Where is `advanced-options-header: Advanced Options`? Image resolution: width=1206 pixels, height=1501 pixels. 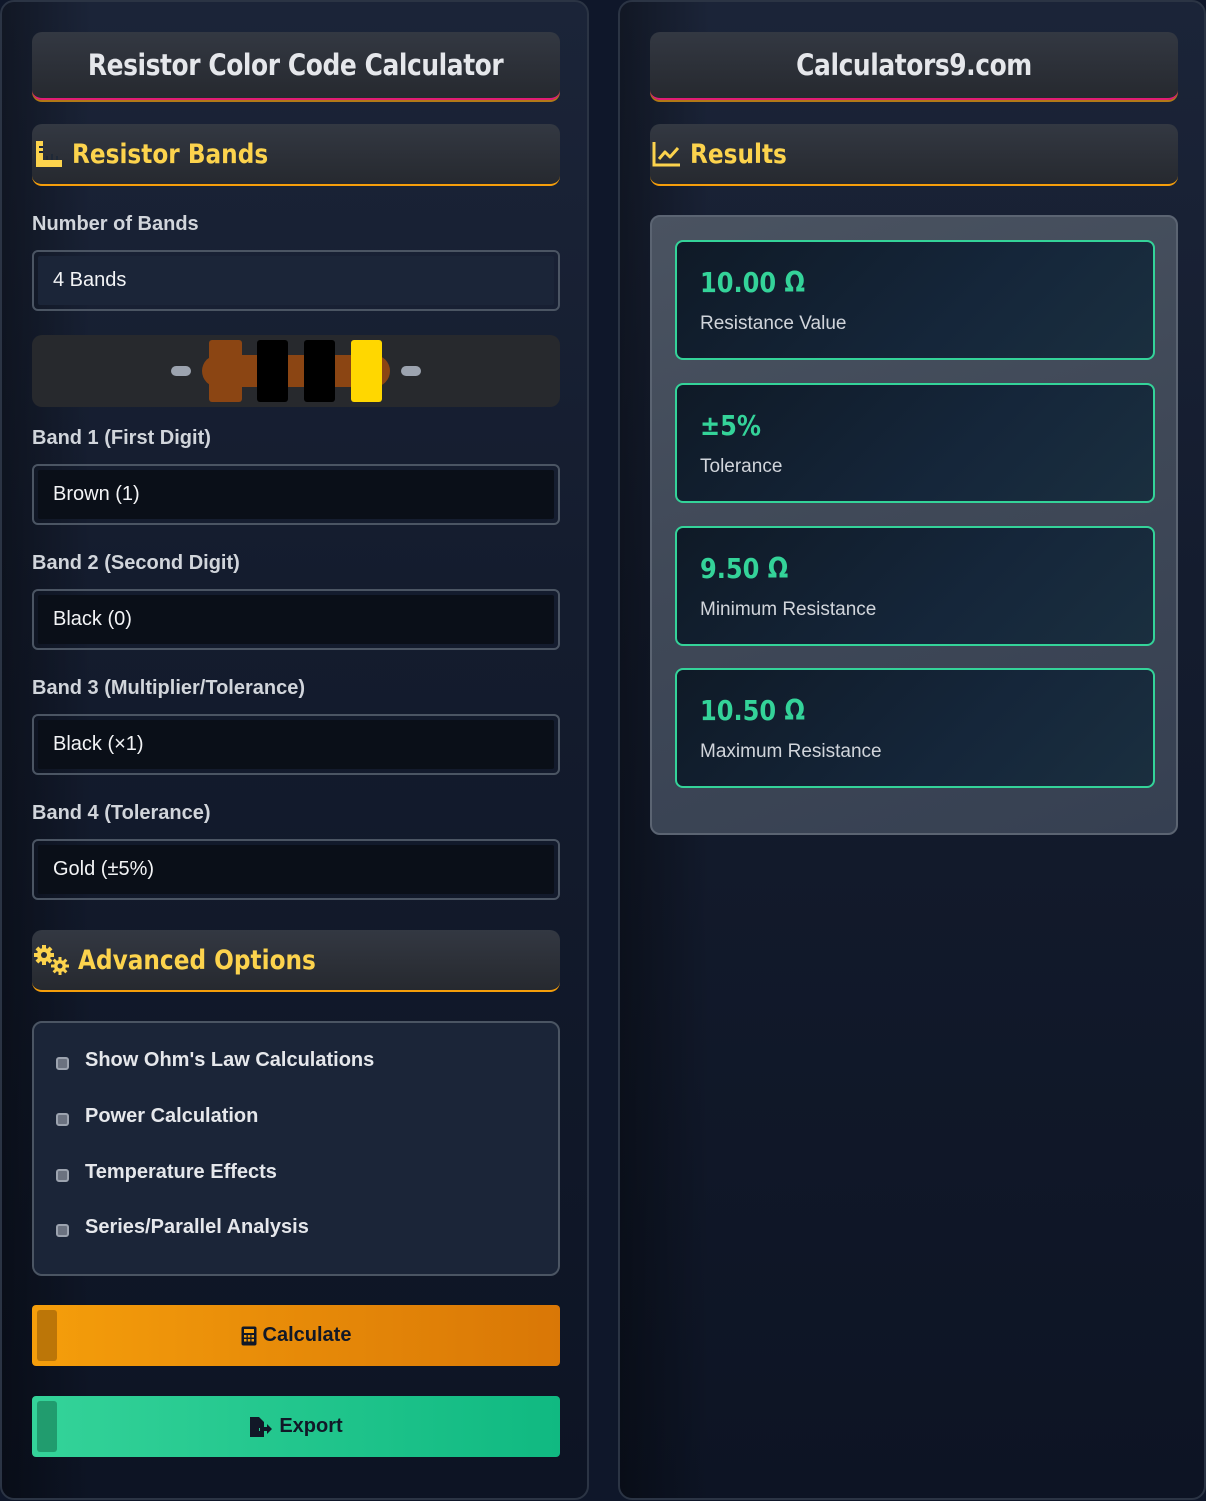 advanced-options-header: Advanced Options is located at coordinates (296, 961).